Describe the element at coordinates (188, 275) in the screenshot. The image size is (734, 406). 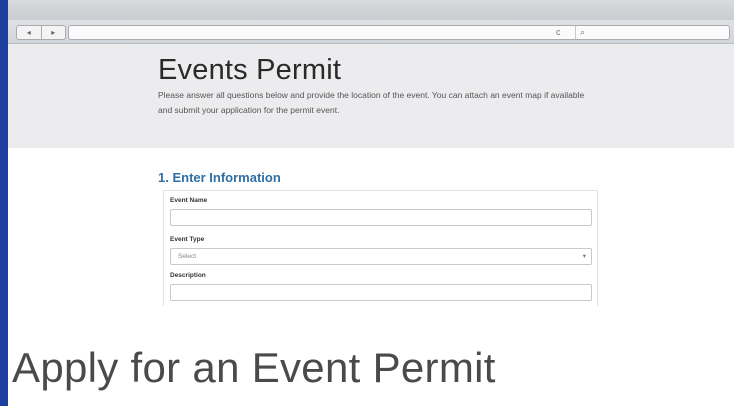
I see `description-label: Description` at that location.